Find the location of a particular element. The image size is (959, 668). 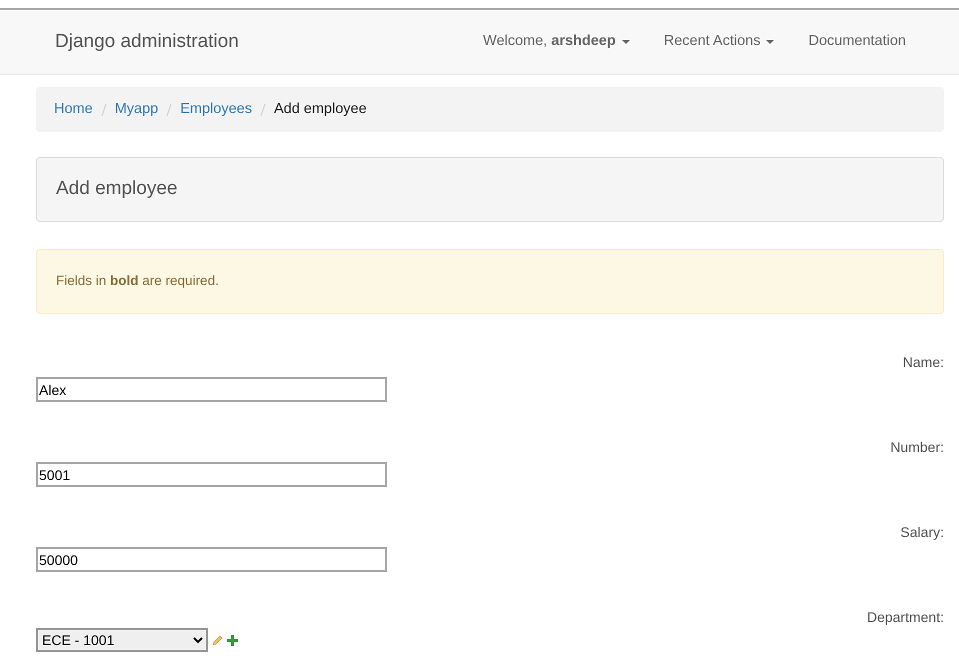

pencil-icon is located at coordinates (217, 640).